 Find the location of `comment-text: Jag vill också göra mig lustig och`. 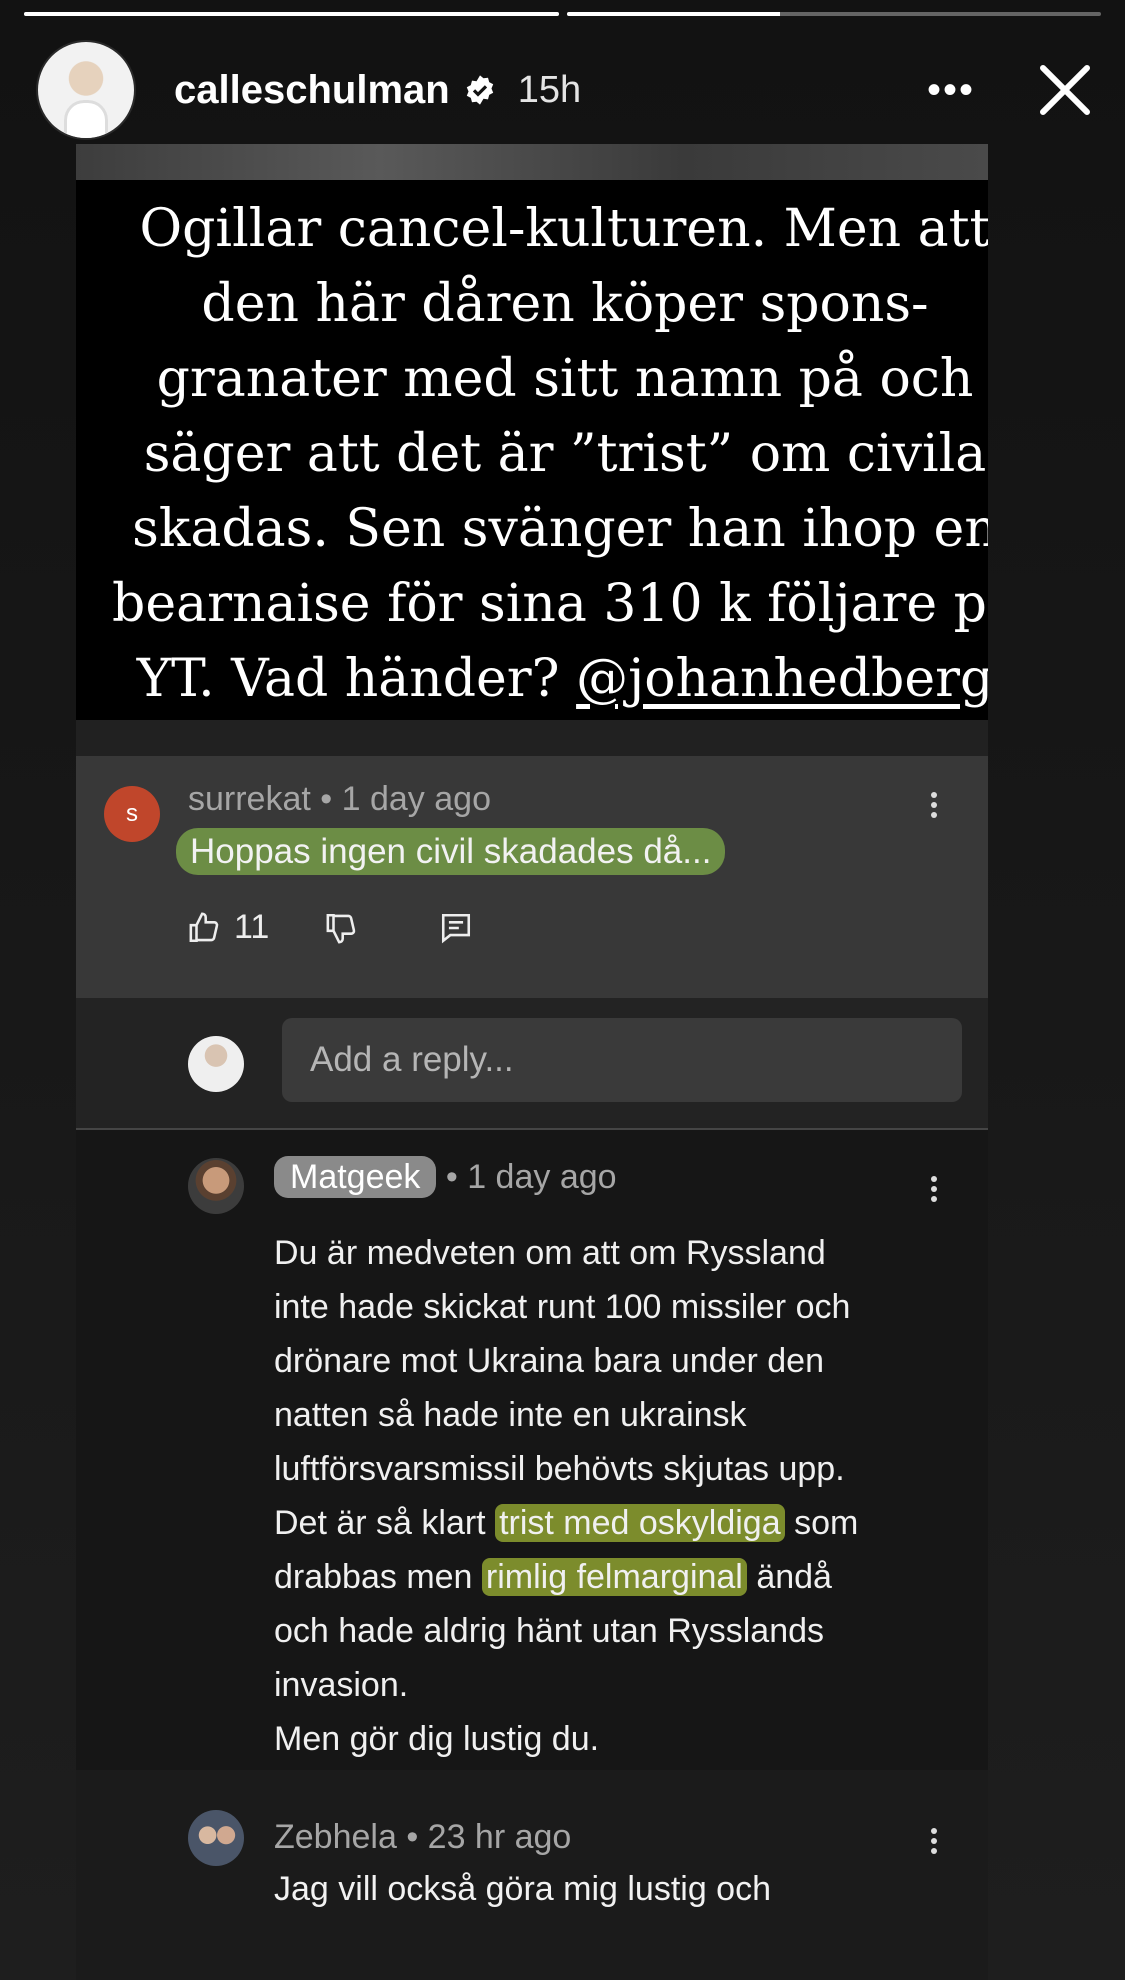

comment-text: Jag vill också göra mig lustig och is located at coordinates (523, 1889).